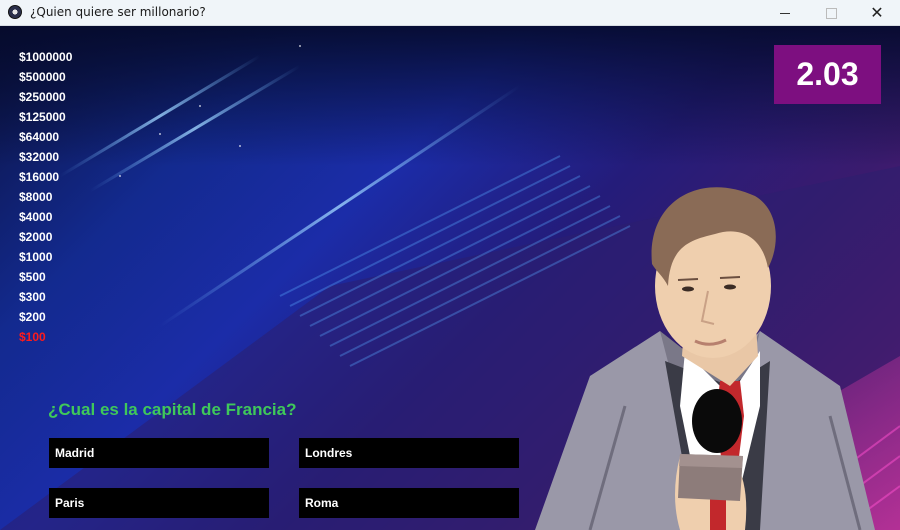 This screenshot has height=530, width=900. Describe the element at coordinates (172, 409) in the screenshot. I see `question-text: ¿Cual es la capital de Francia?` at that location.